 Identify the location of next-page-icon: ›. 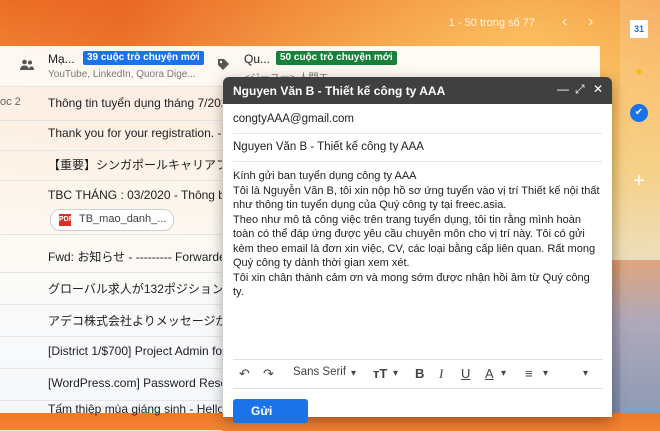
(590, 22).